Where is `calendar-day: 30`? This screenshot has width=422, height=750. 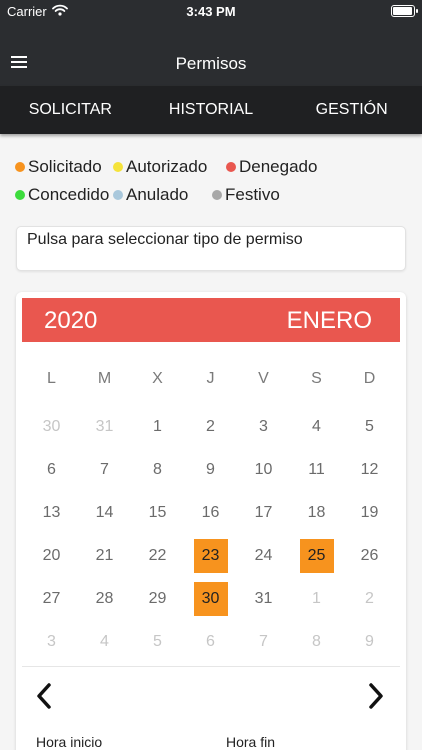 calendar-day: 30 is located at coordinates (51, 426).